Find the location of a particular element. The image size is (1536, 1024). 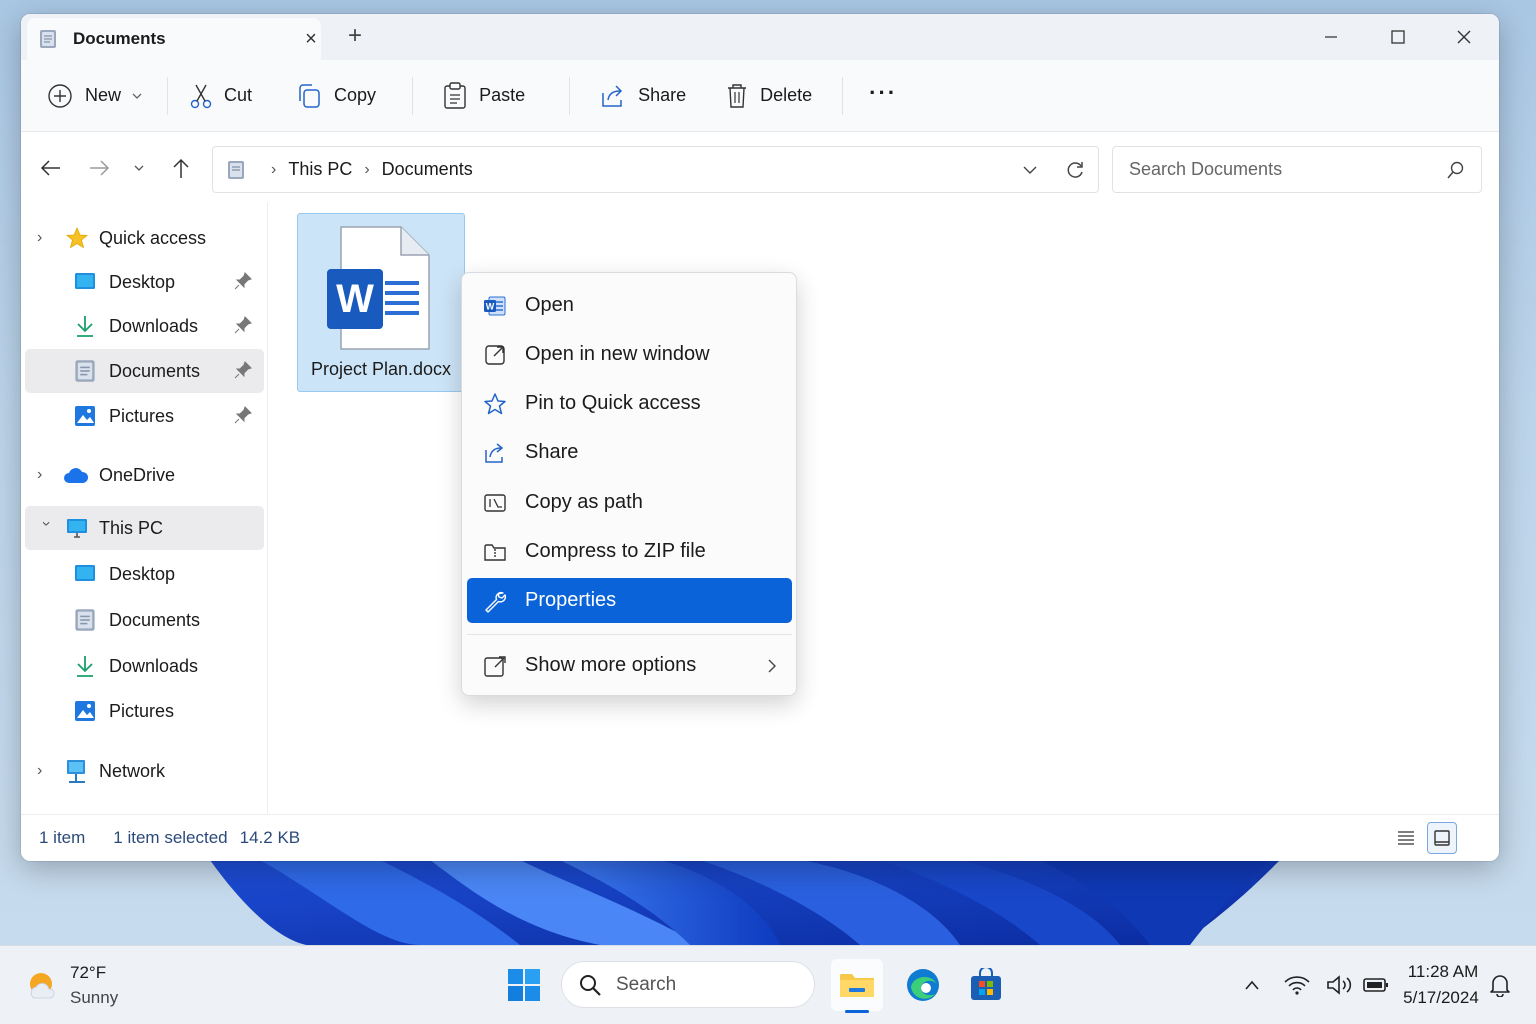

menu-item-properties: Properties is located at coordinates (629, 600).